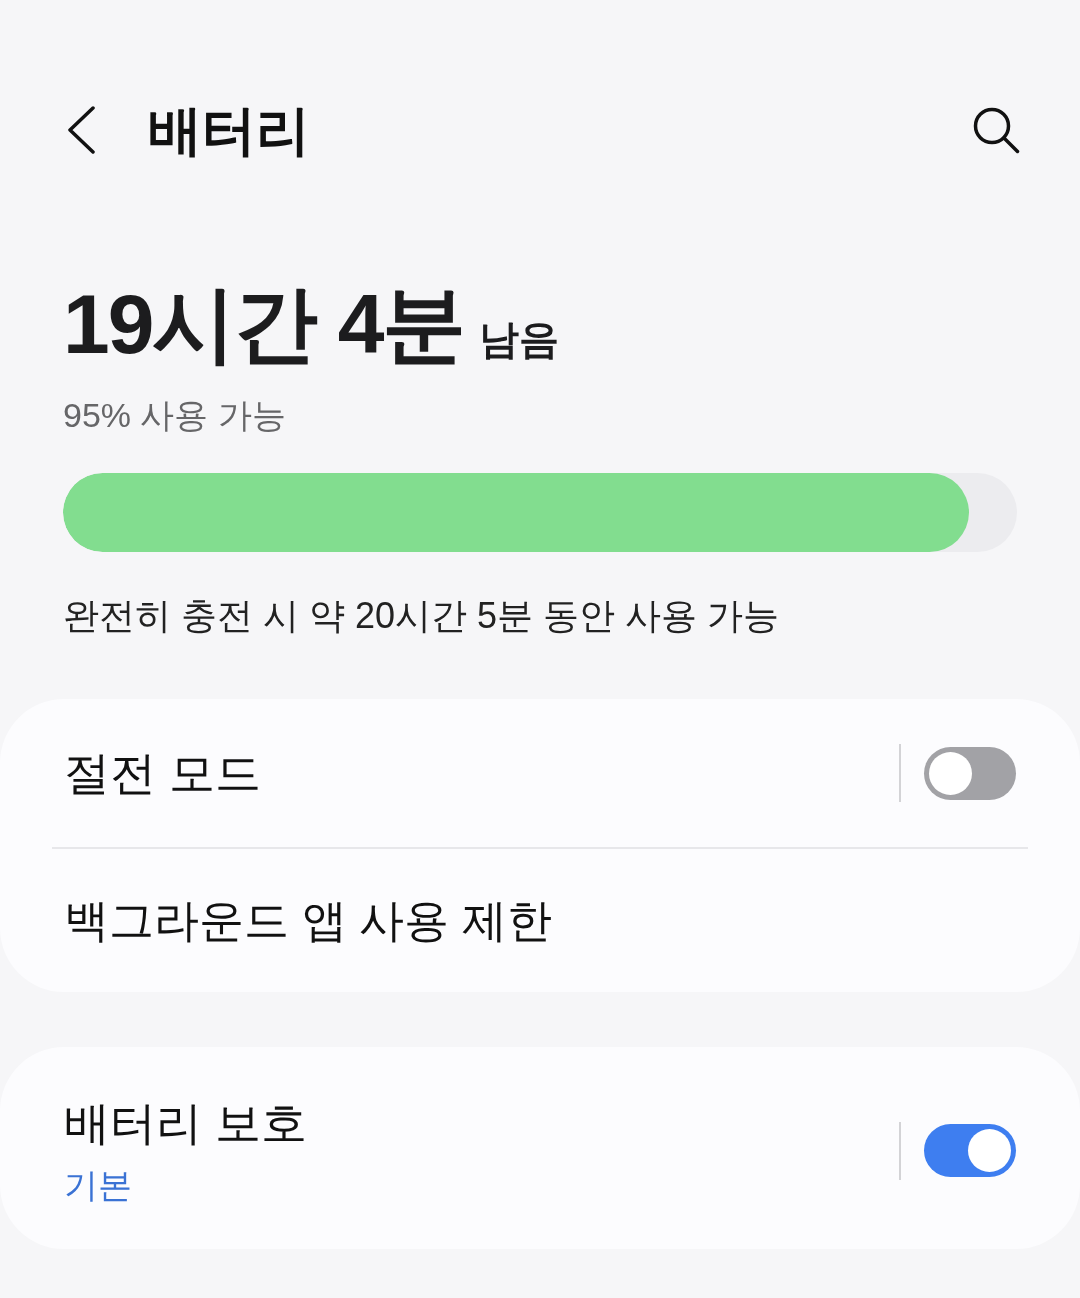 The image size is (1080, 1298). Describe the element at coordinates (996, 130) in the screenshot. I see `search-icon` at that location.